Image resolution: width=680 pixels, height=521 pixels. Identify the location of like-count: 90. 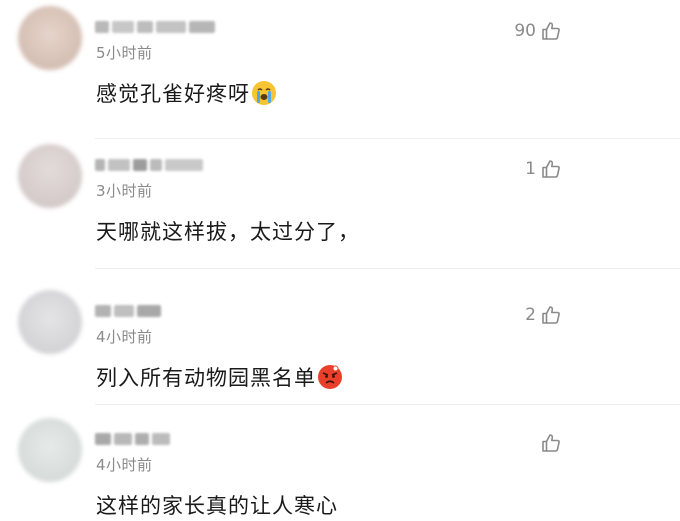
(525, 31).